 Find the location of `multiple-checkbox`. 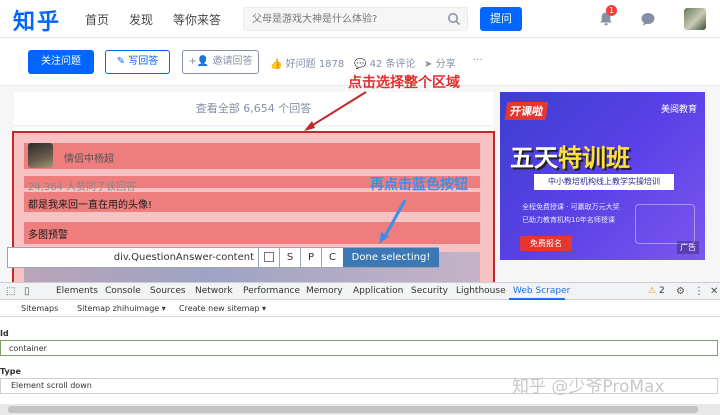

multiple-checkbox is located at coordinates (269, 257).